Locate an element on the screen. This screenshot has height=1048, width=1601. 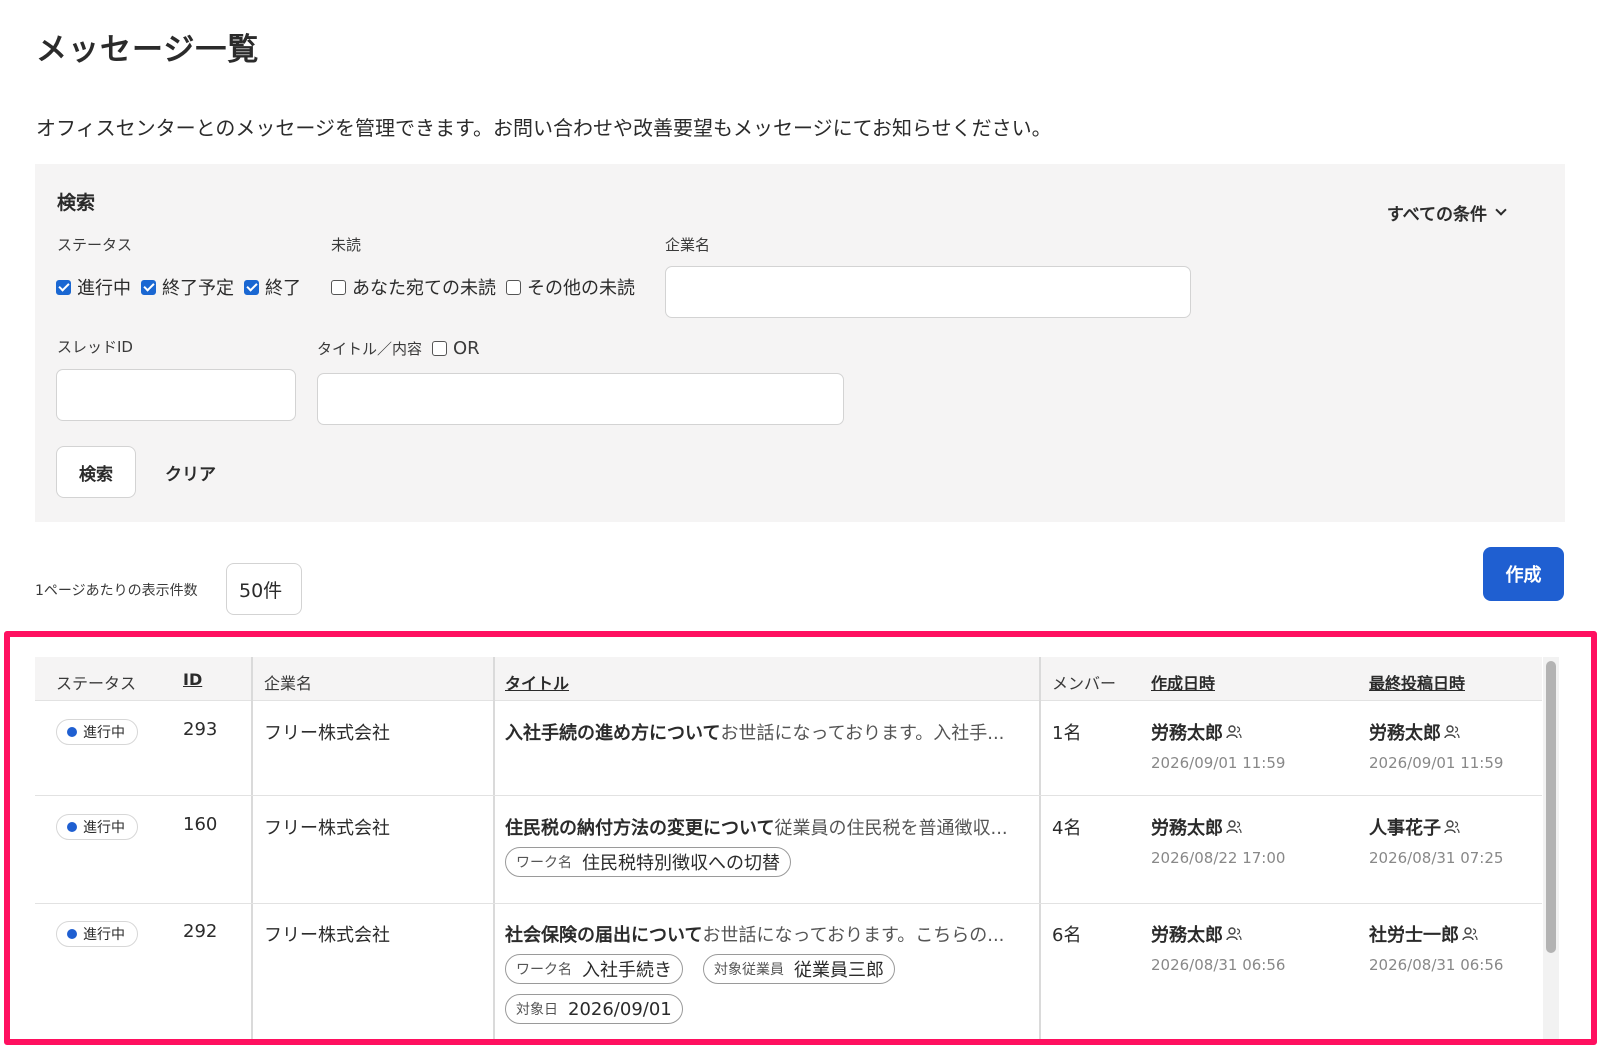
created-at: 2026/09/01 11:59 is located at coordinates (1218, 763).